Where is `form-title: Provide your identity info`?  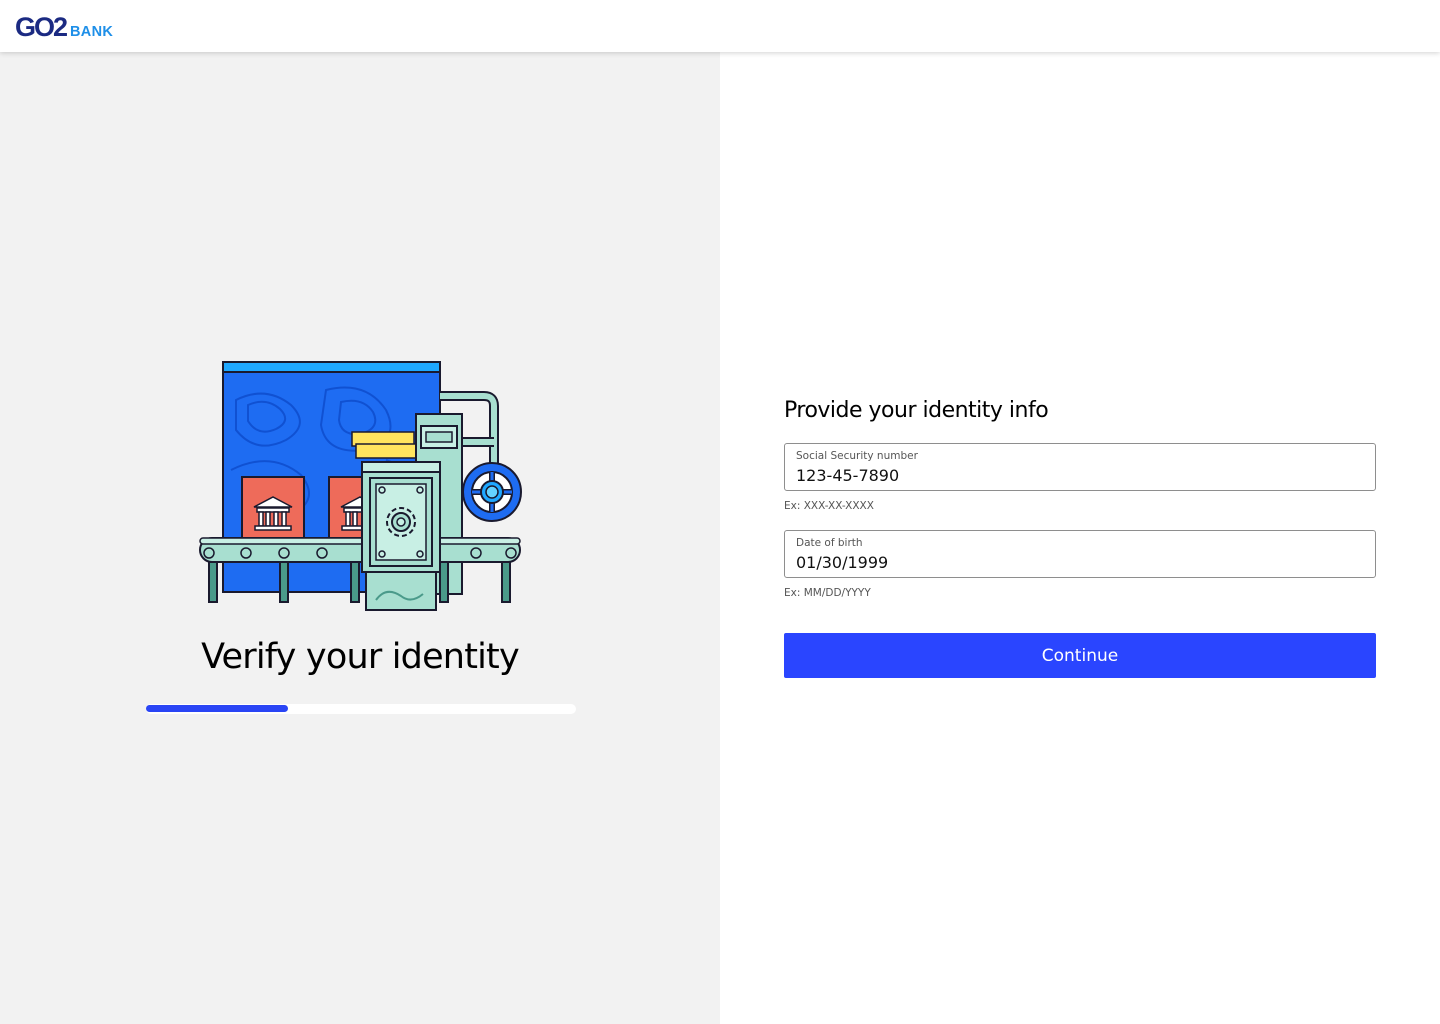
form-title: Provide your identity info is located at coordinates (916, 410).